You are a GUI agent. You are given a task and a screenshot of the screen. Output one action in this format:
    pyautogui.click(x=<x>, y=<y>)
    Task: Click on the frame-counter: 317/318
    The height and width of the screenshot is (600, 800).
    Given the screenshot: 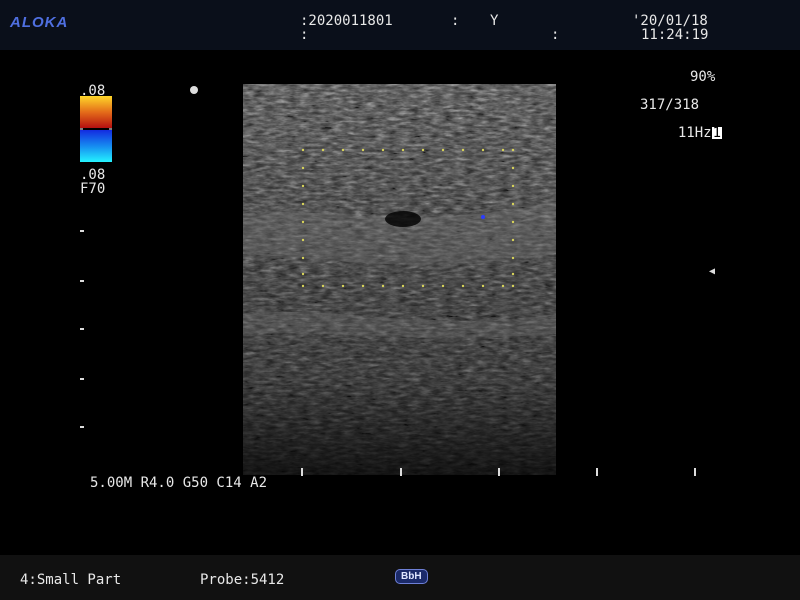 What is the action you would take?
    pyautogui.click(x=670, y=105)
    